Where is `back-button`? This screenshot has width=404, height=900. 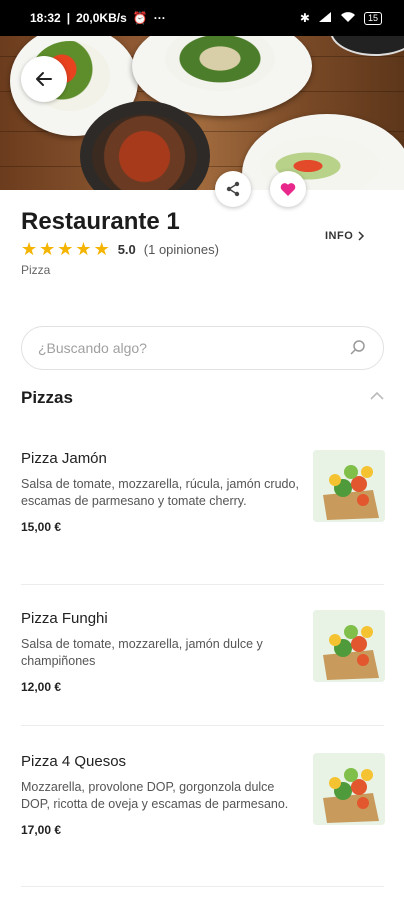
back-button is located at coordinates (44, 79).